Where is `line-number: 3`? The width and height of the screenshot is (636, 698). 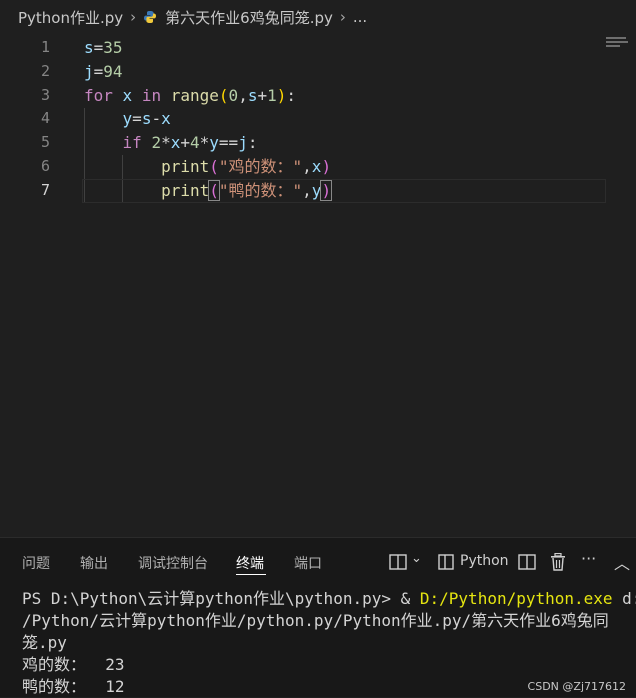 line-number: 3 is located at coordinates (45, 94).